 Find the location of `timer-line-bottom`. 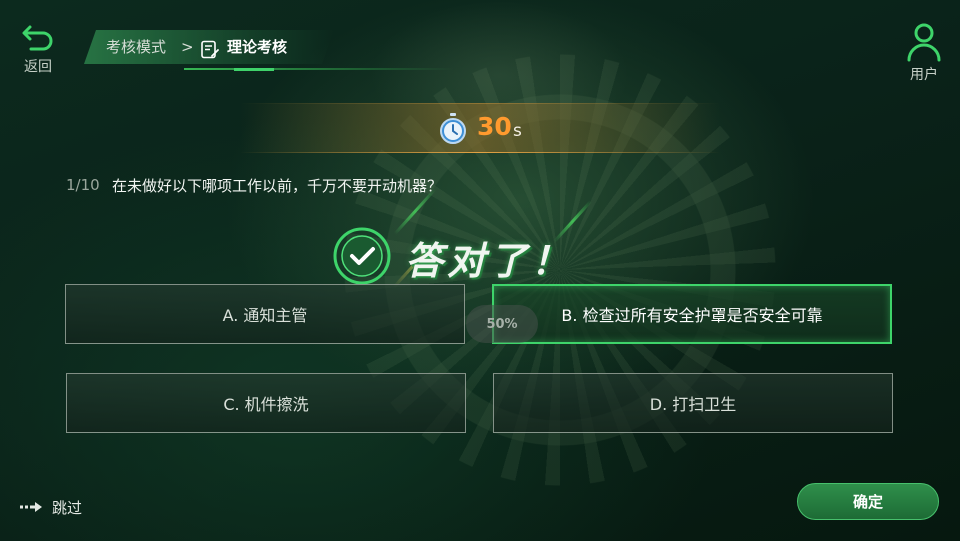

timer-line-bottom is located at coordinates (480, 152).